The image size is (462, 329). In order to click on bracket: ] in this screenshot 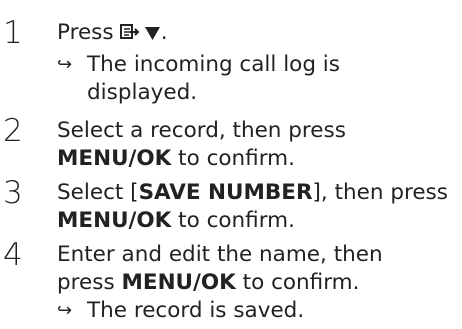, I will do `click(316, 192)`.